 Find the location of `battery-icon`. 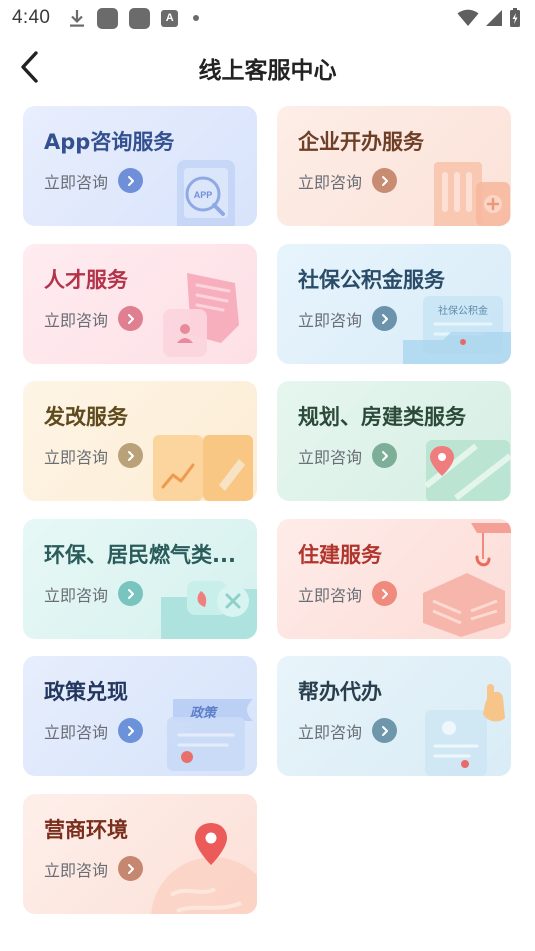

battery-icon is located at coordinates (515, 17).